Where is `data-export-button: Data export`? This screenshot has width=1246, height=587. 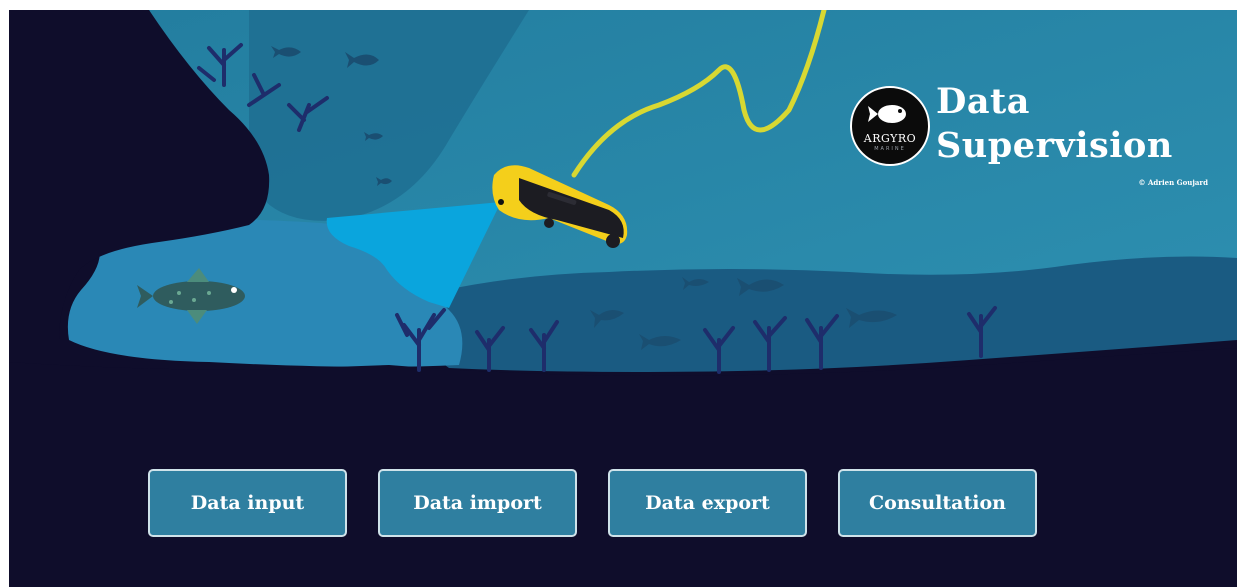
data-export-button: Data export is located at coordinates (707, 503).